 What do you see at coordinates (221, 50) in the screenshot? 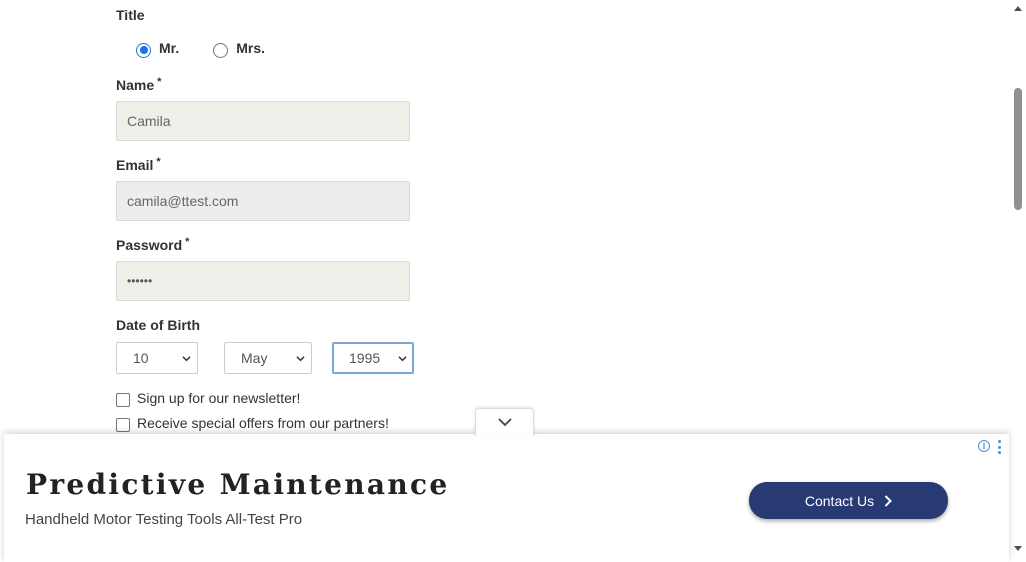
I see `radio-mrs` at bounding box center [221, 50].